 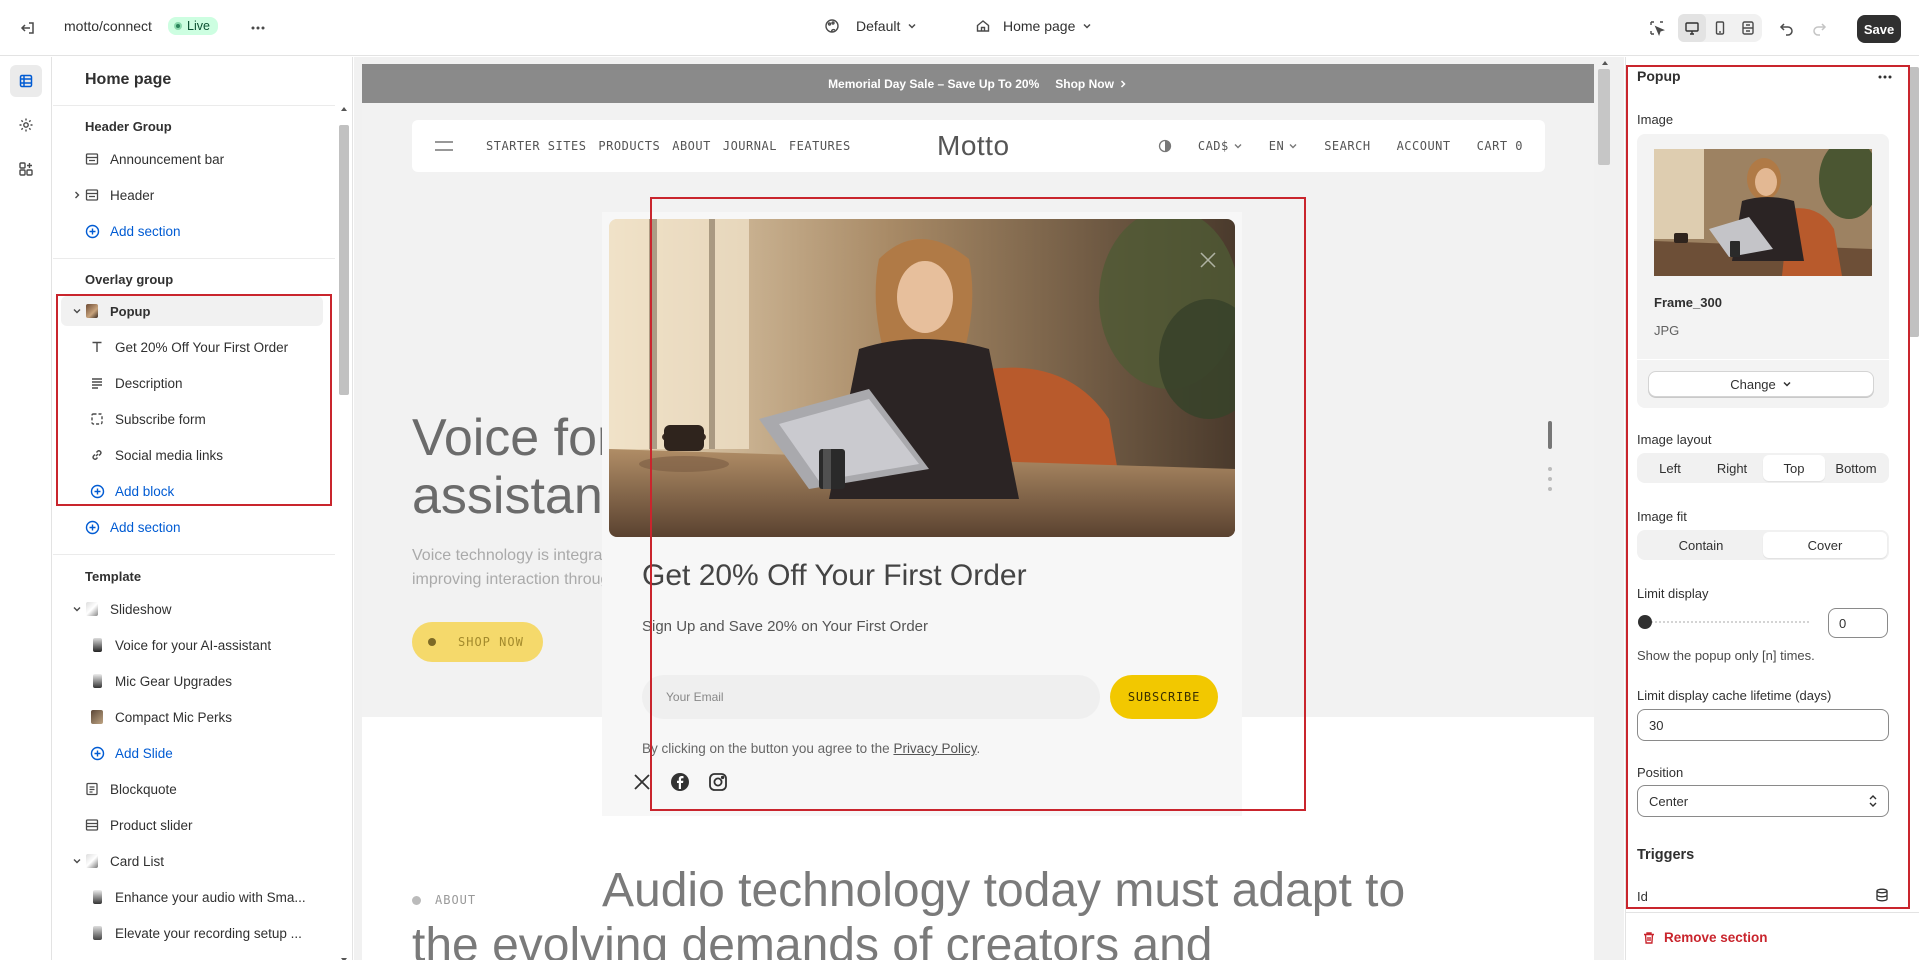 What do you see at coordinates (629, 146) in the screenshot?
I see `nav-link: PRODUCTS` at bounding box center [629, 146].